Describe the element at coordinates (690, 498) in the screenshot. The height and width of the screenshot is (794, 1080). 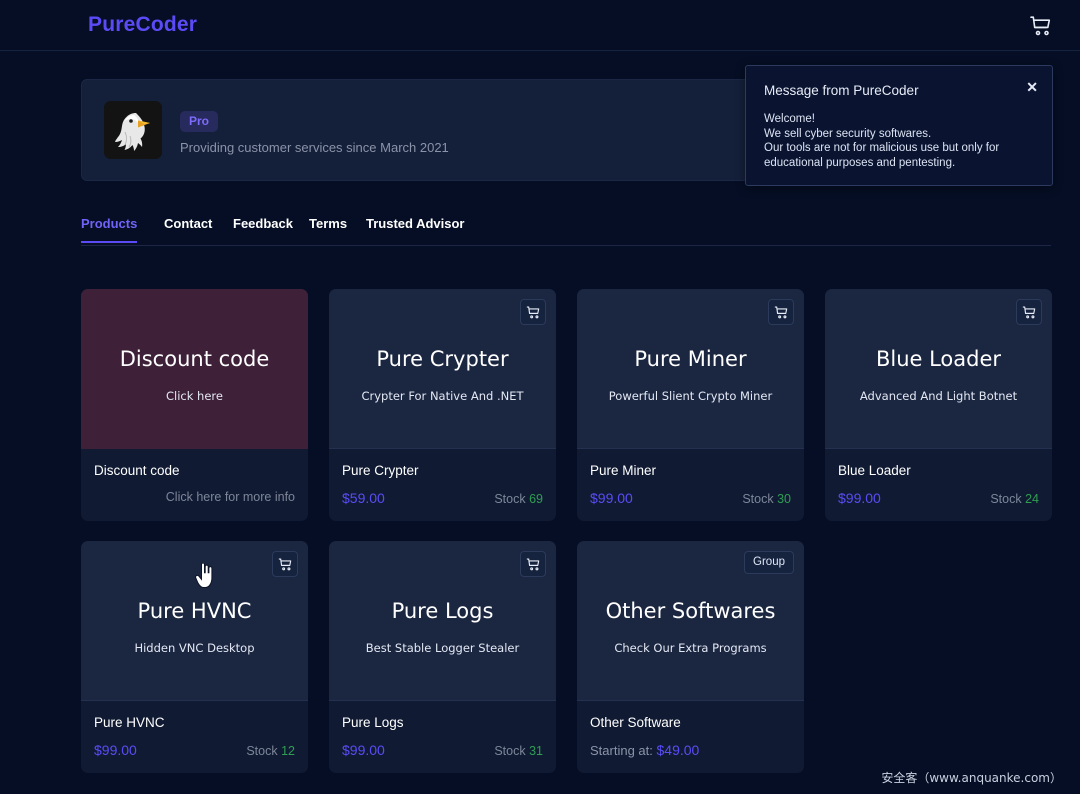
I see `product-card-meta: $99.00 Stock 30` at that location.